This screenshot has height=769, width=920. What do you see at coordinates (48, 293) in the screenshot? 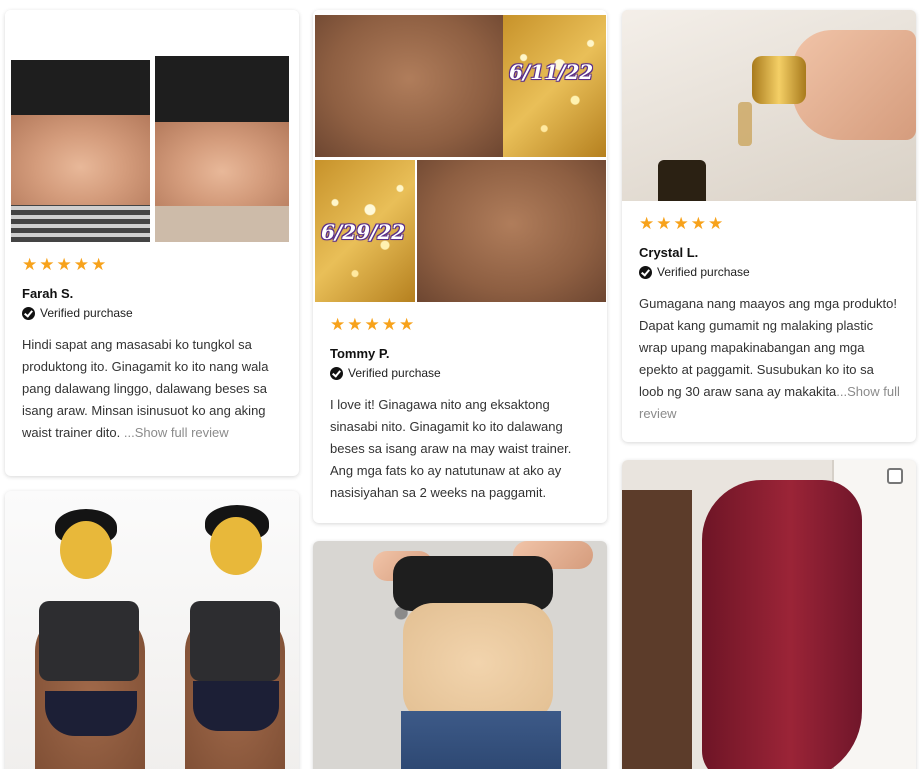
I see `reviewer-name: Farah S.` at bounding box center [48, 293].